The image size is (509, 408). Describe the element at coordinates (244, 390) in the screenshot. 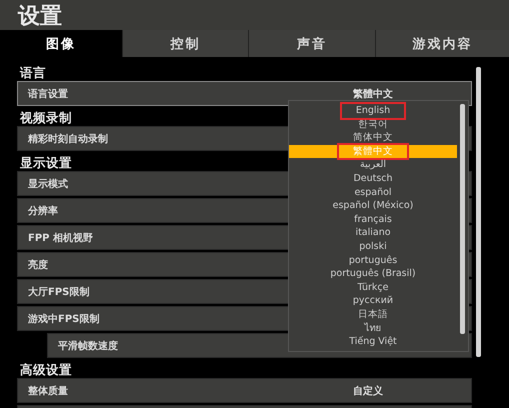

I see `settings-row: 整体质量 自定义` at that location.